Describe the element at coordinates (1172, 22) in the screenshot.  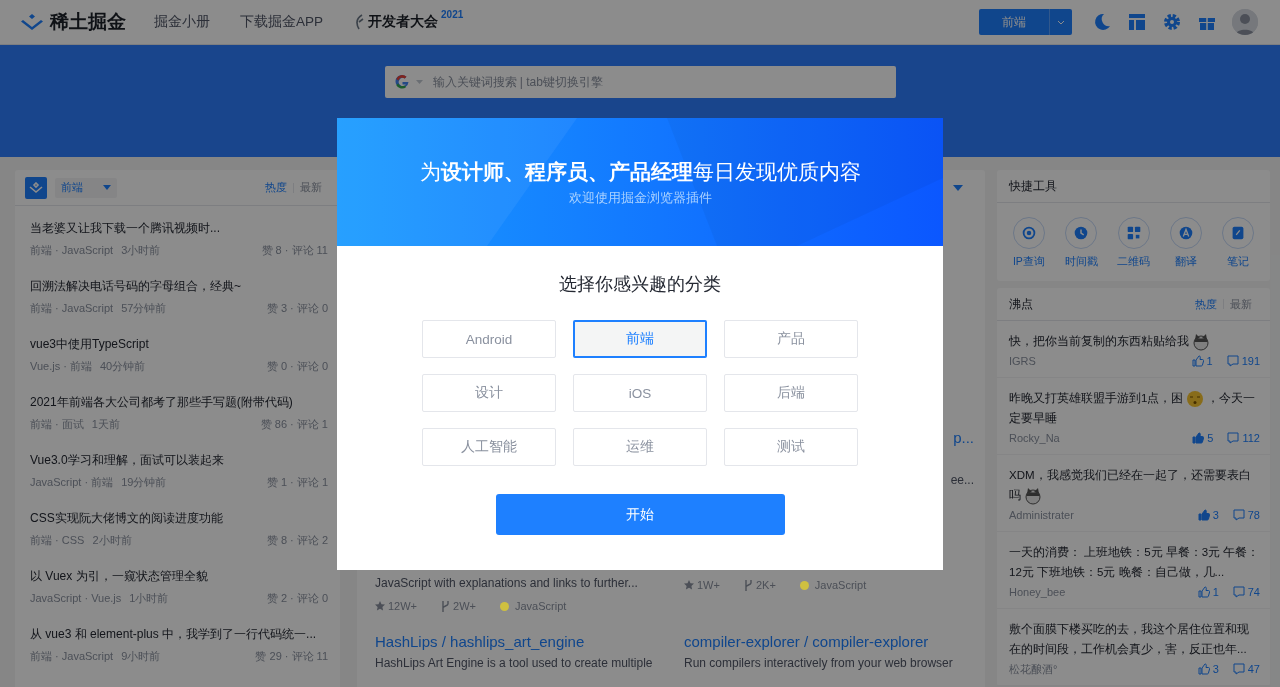
I see `settings-icon` at that location.